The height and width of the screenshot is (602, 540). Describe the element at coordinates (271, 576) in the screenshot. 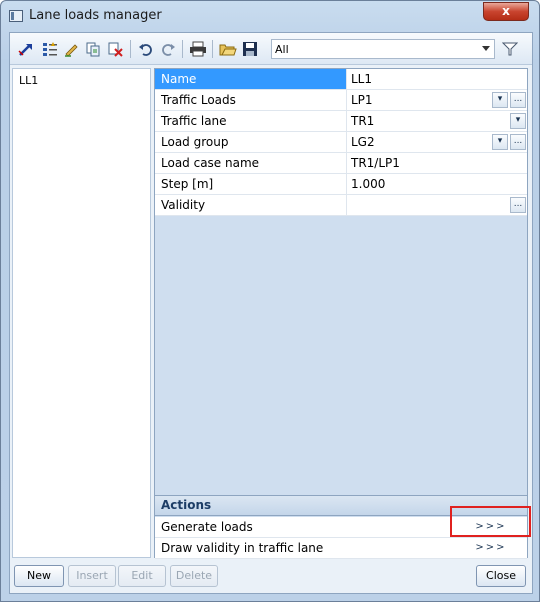

I see `dialog-button-bar: New Insert Edit Delete Close` at that location.